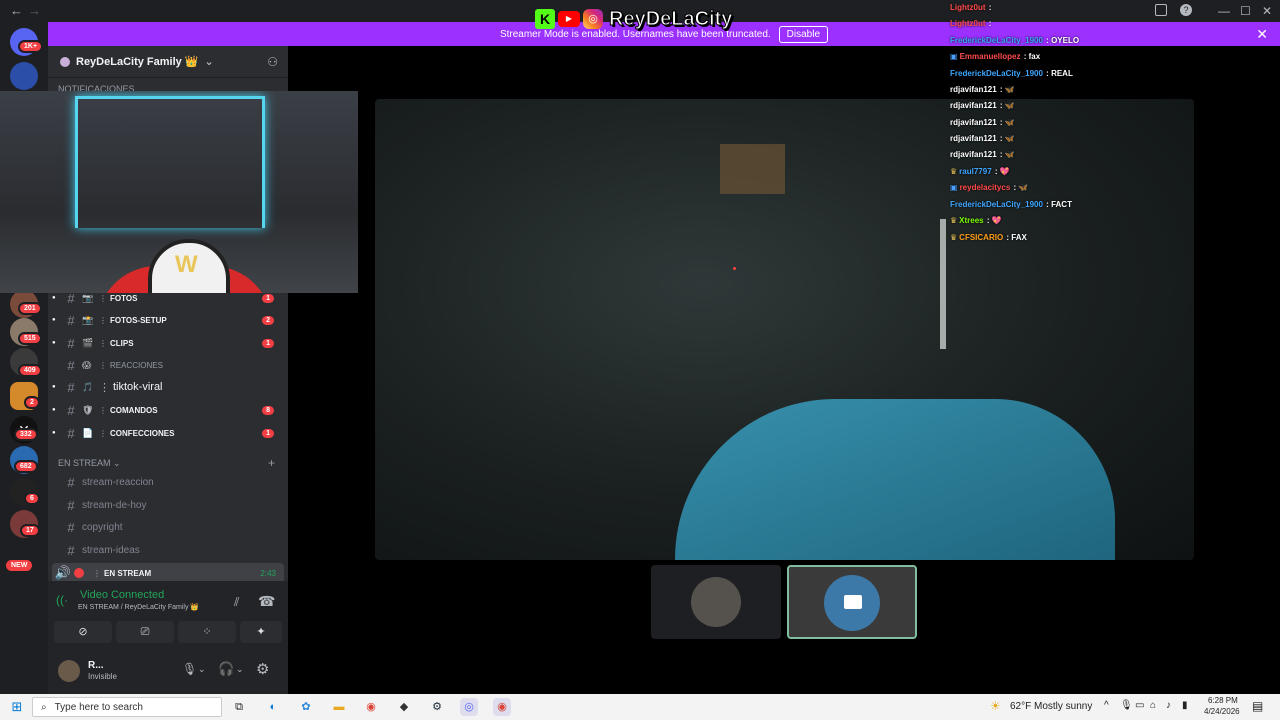 This screenshot has width=1280, height=720. Describe the element at coordinates (226, 669) in the screenshot. I see `headphones-icon: 🎧` at that location.